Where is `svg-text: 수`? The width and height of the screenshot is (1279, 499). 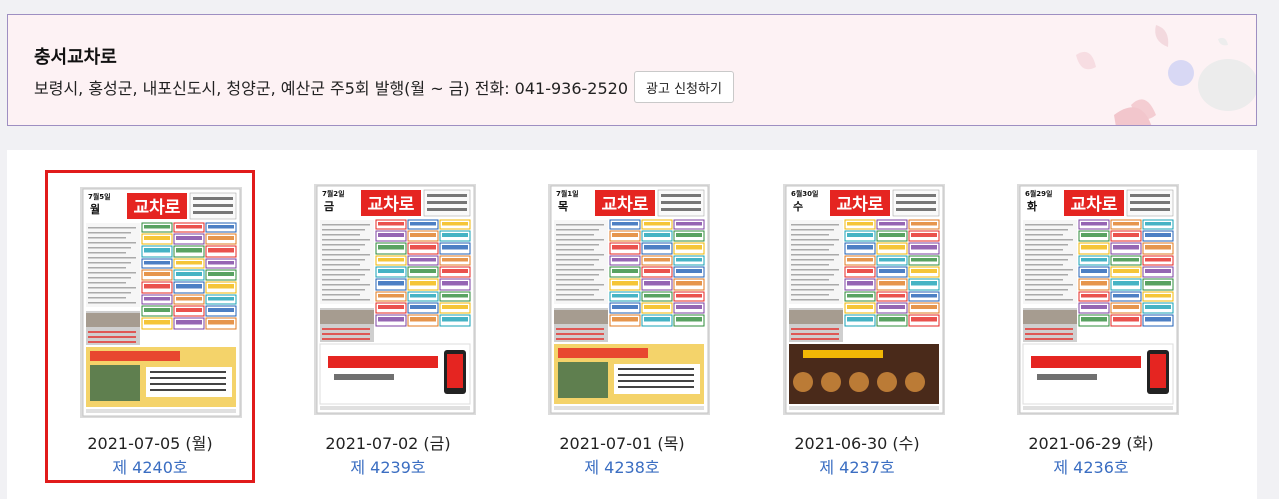 svg-text: 수 is located at coordinates (798, 206).